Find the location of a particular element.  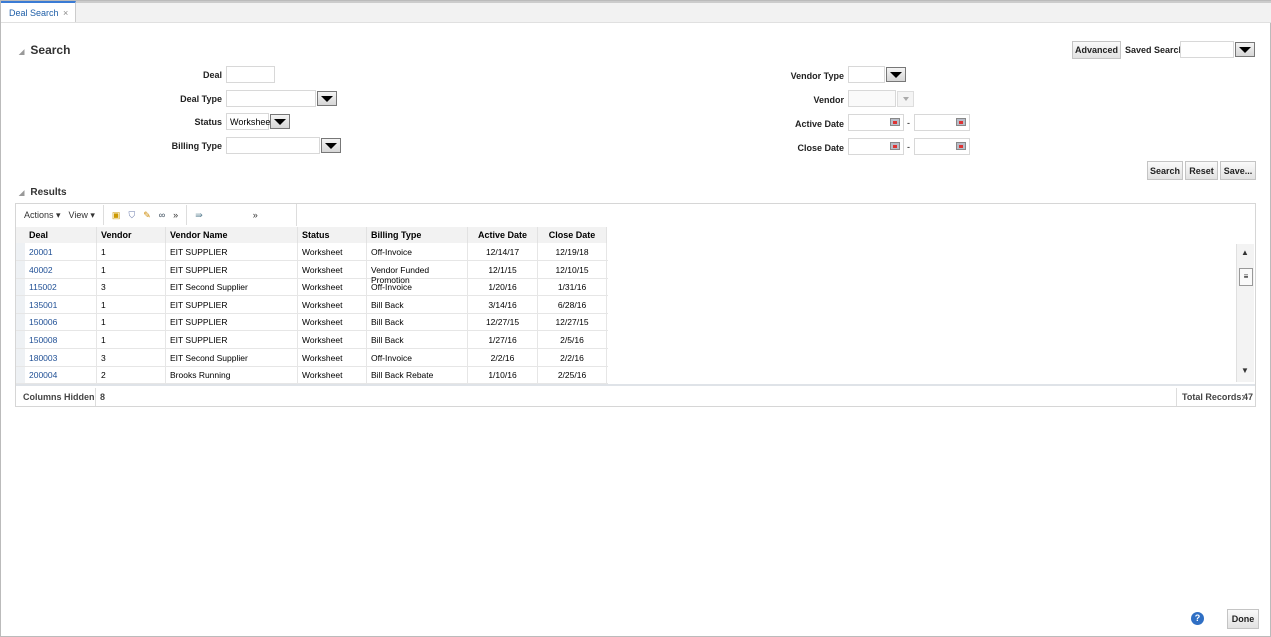

add-icon: ⛉ is located at coordinates (131, 215).